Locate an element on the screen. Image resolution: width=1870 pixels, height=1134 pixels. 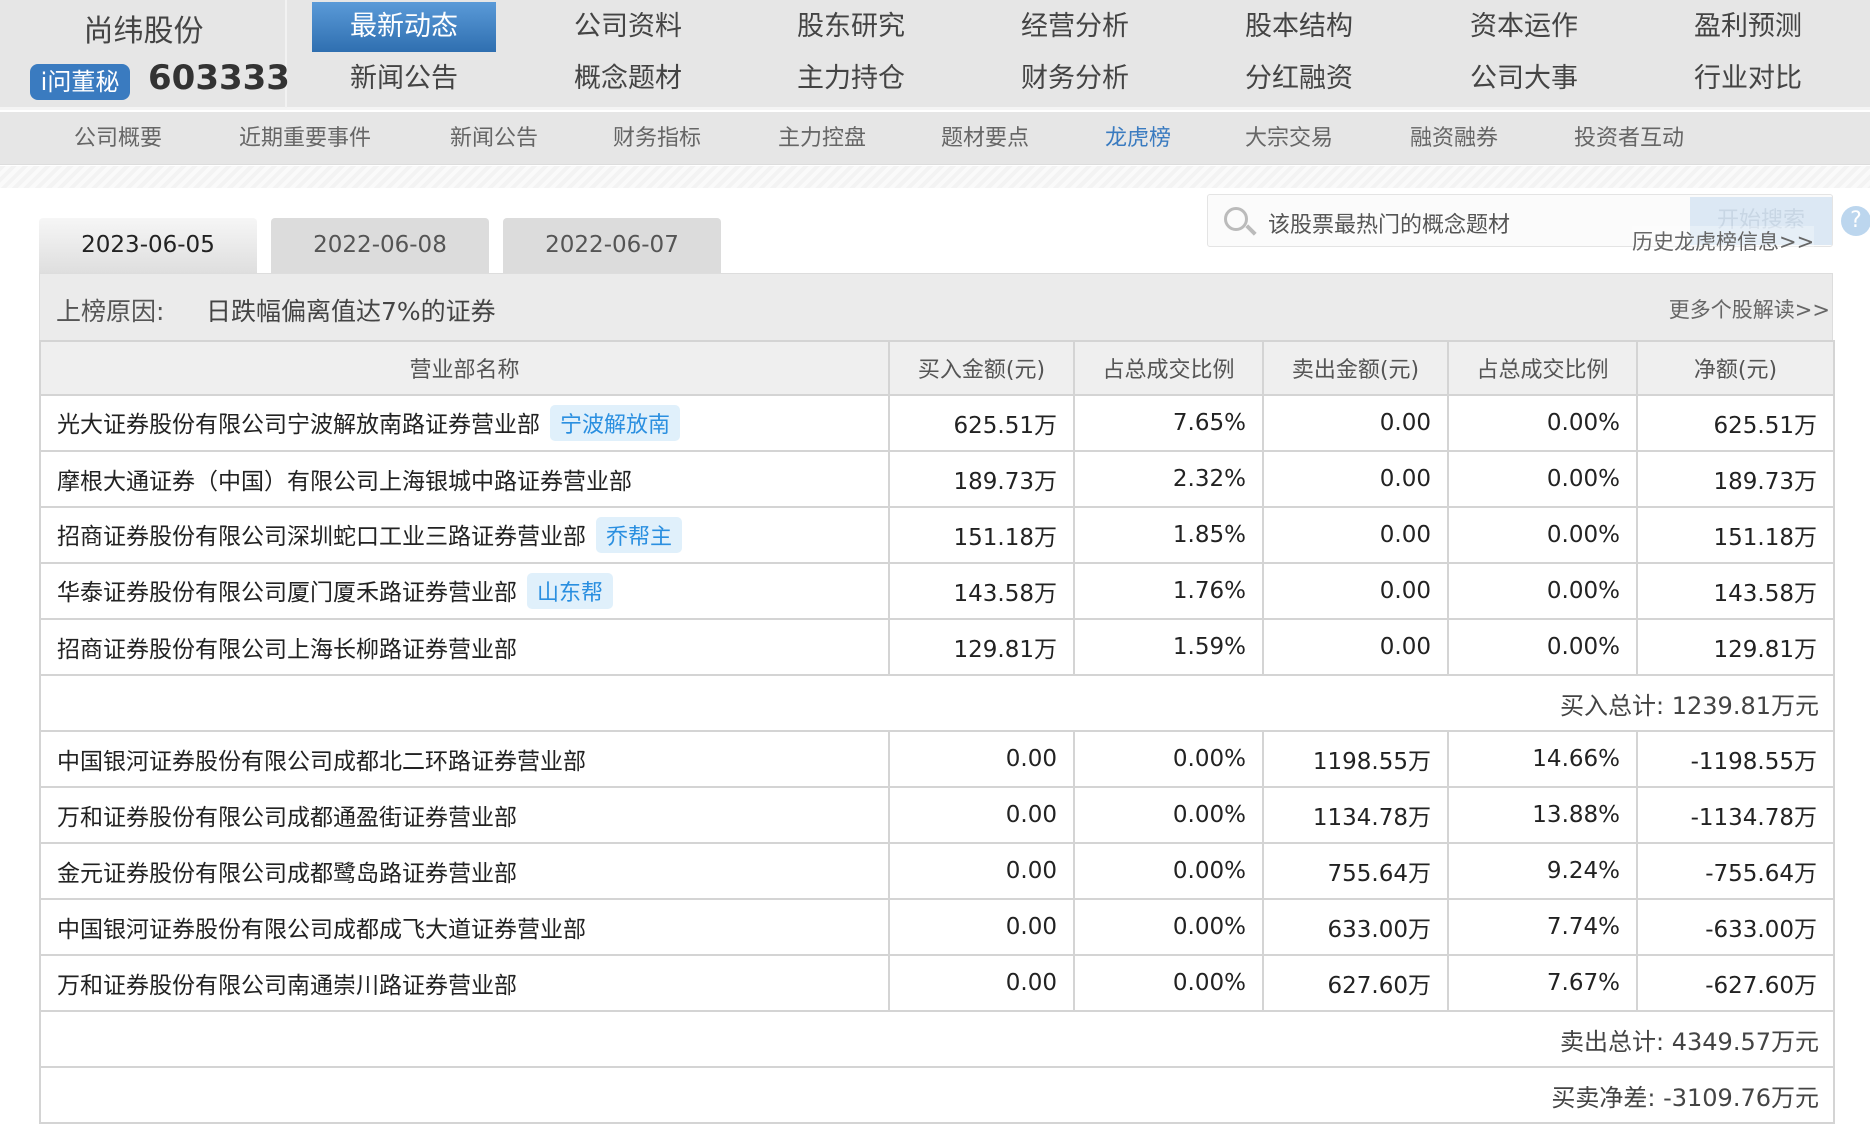
subnav-item: 近期重要事件 is located at coordinates (305, 138).